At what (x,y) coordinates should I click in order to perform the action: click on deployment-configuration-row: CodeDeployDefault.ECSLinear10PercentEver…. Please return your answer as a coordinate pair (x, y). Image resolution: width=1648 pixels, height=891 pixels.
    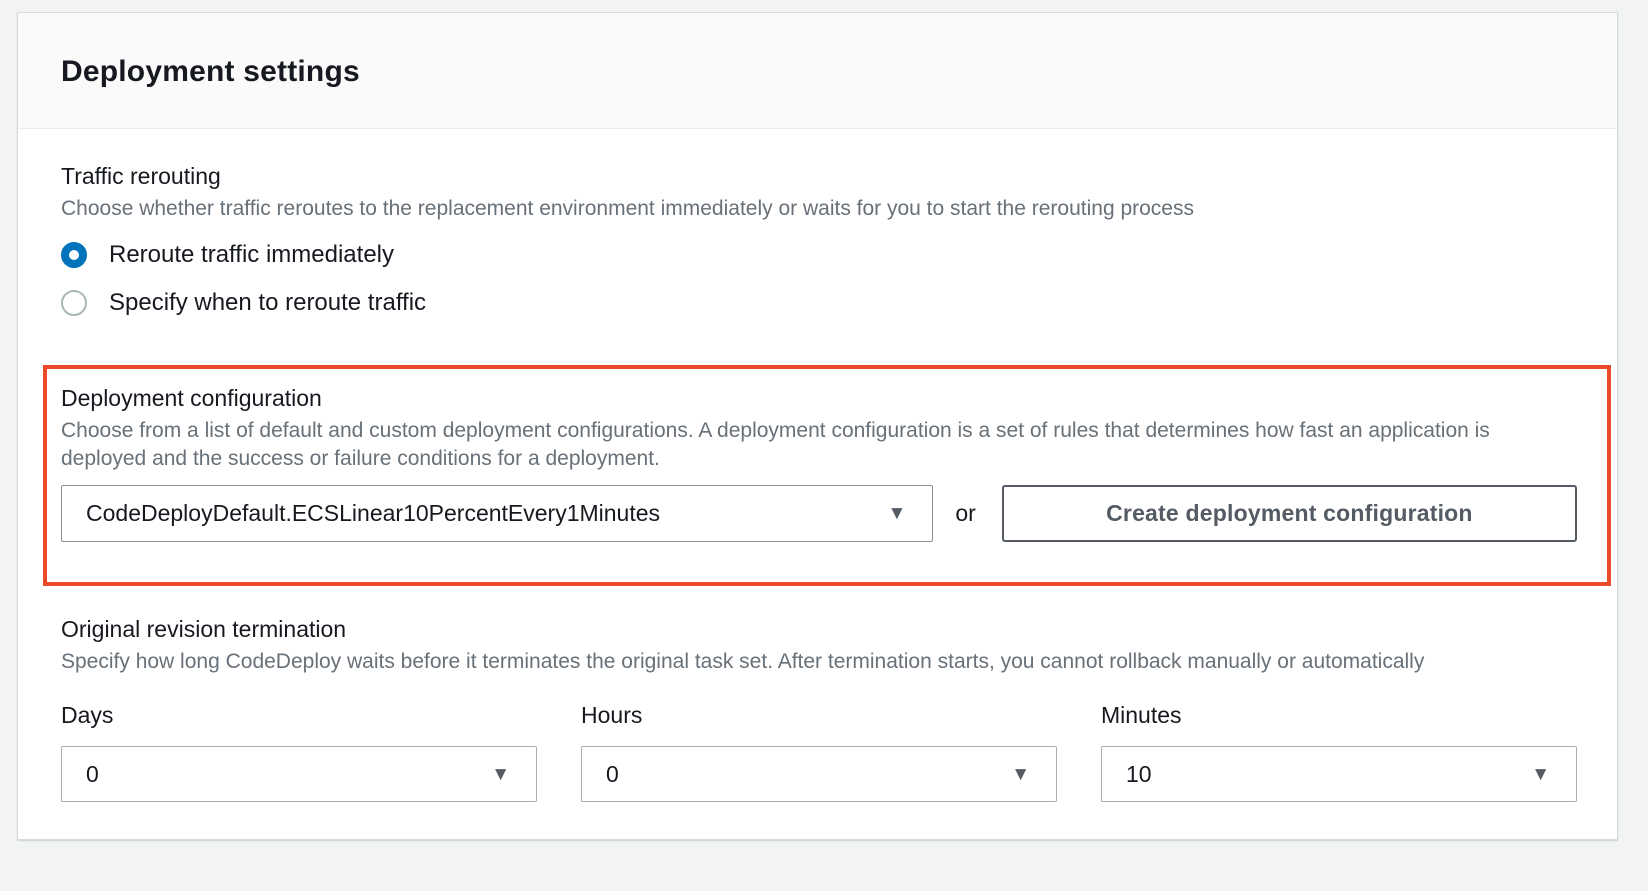
    Looking at the image, I should click on (819, 513).